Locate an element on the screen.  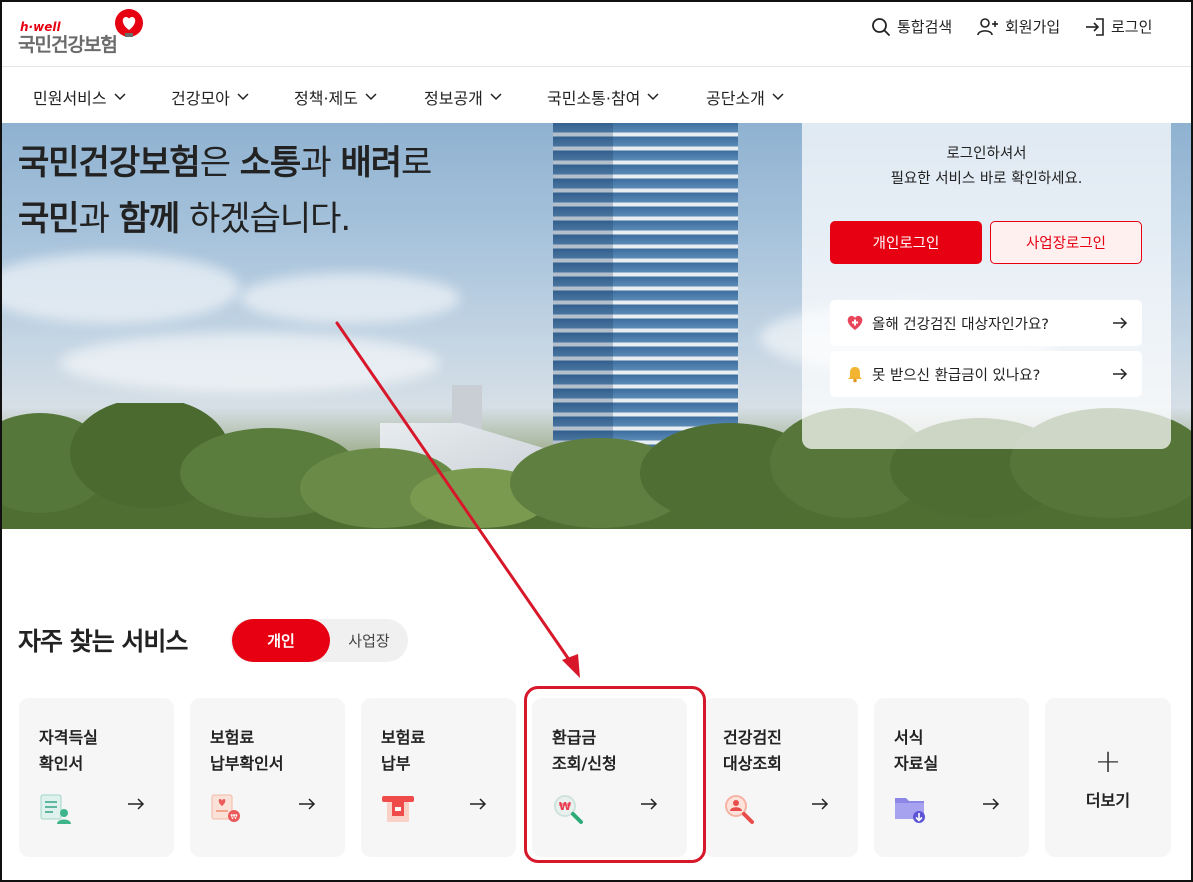
login-message-line1: 로그인하셔서 is located at coordinates (986, 154).